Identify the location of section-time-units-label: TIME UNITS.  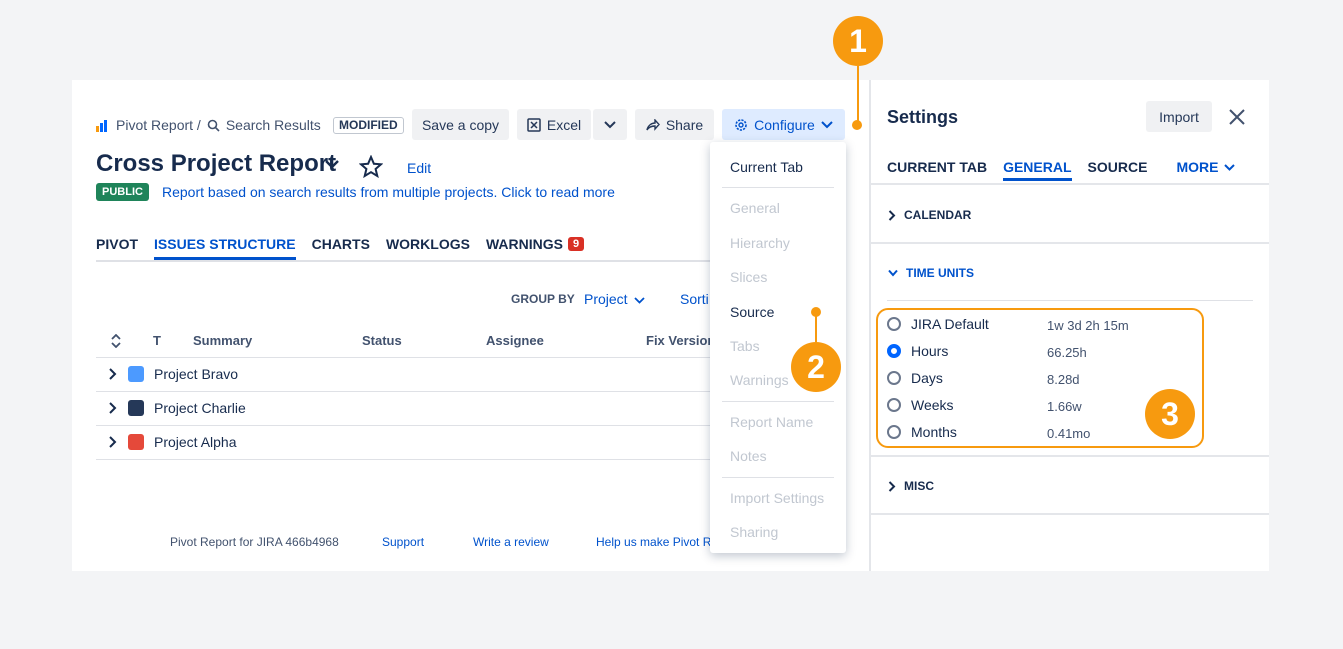
(940, 273).